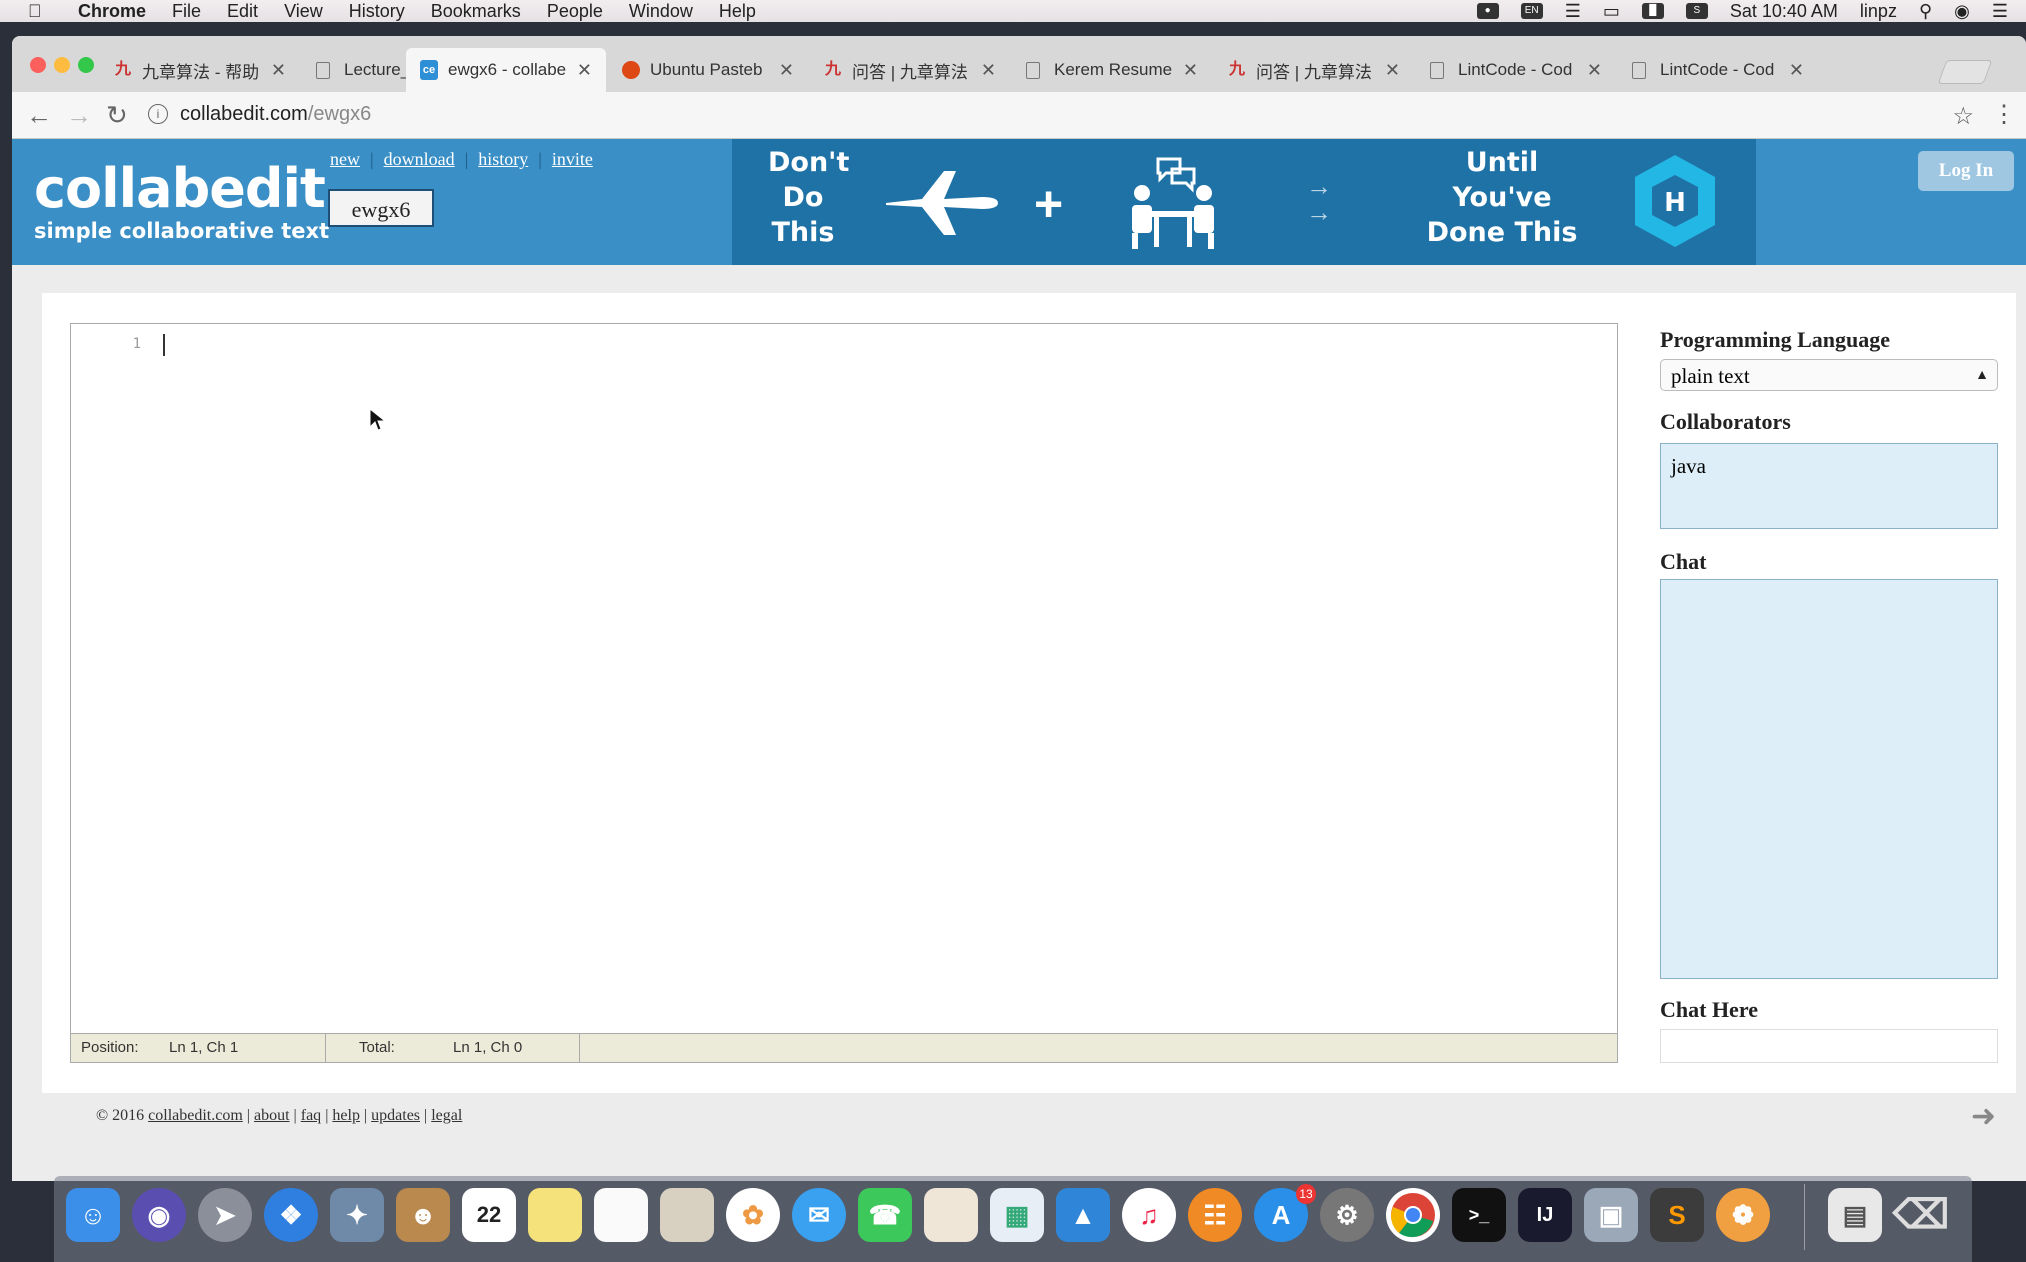  What do you see at coordinates (1573, 11) in the screenshot?
I see `wifi-icon: ☰` at bounding box center [1573, 11].